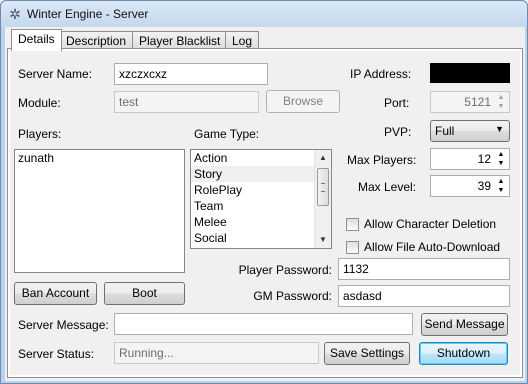 The image size is (528, 384). What do you see at coordinates (484, 186) in the screenshot?
I see `max-level-value: 39` at bounding box center [484, 186].